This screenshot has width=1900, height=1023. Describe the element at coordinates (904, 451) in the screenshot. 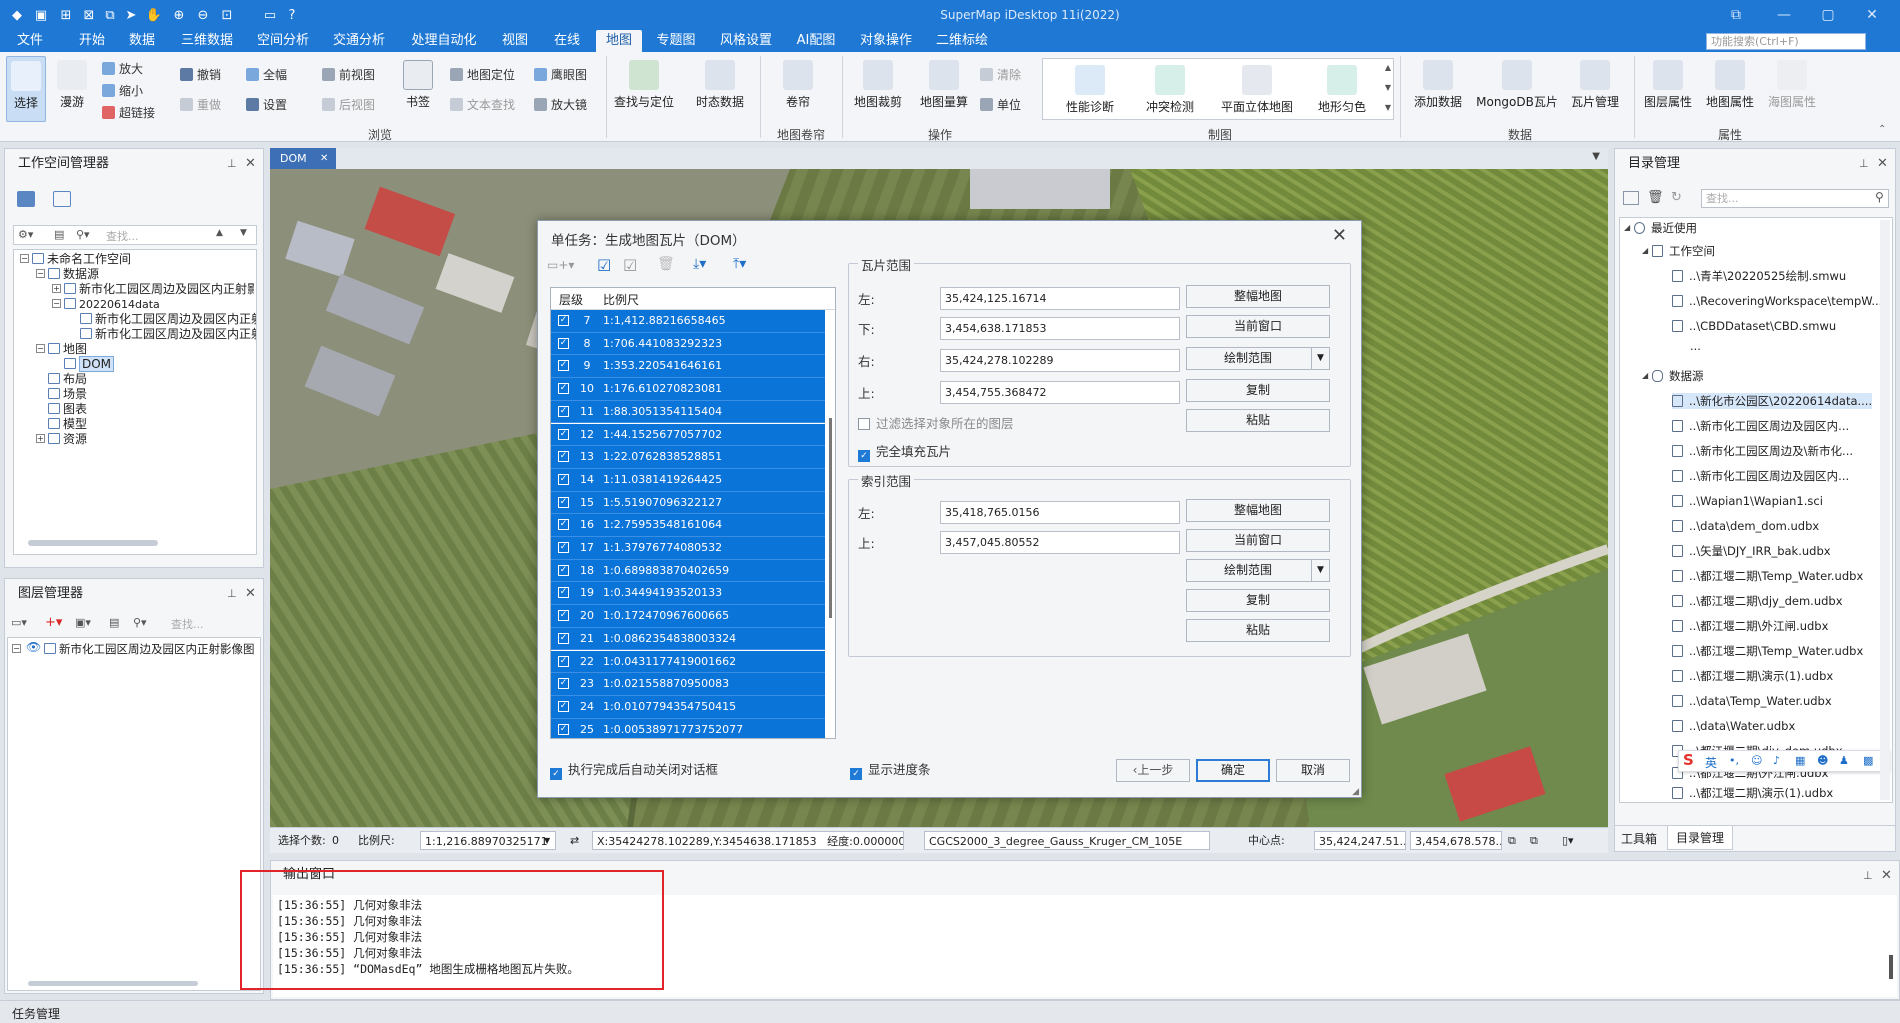

I see `fill-tiles-checkbox: ✓ 完全填充瓦片` at that location.